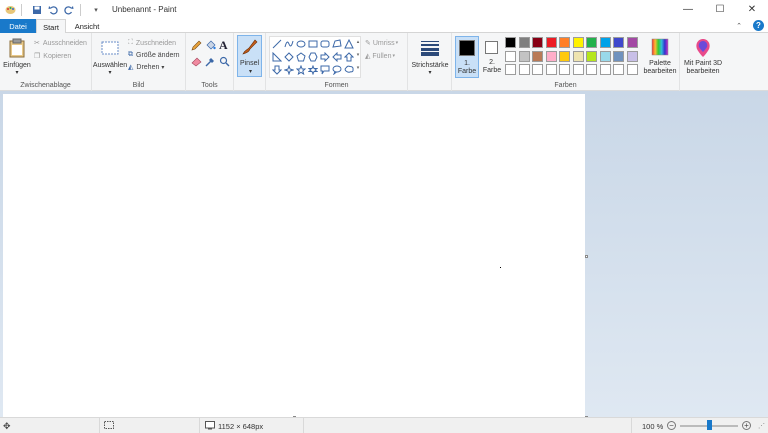 This screenshot has width=768, height=433. I want to click on cursor-position-icon: ✥, so click(7, 425).